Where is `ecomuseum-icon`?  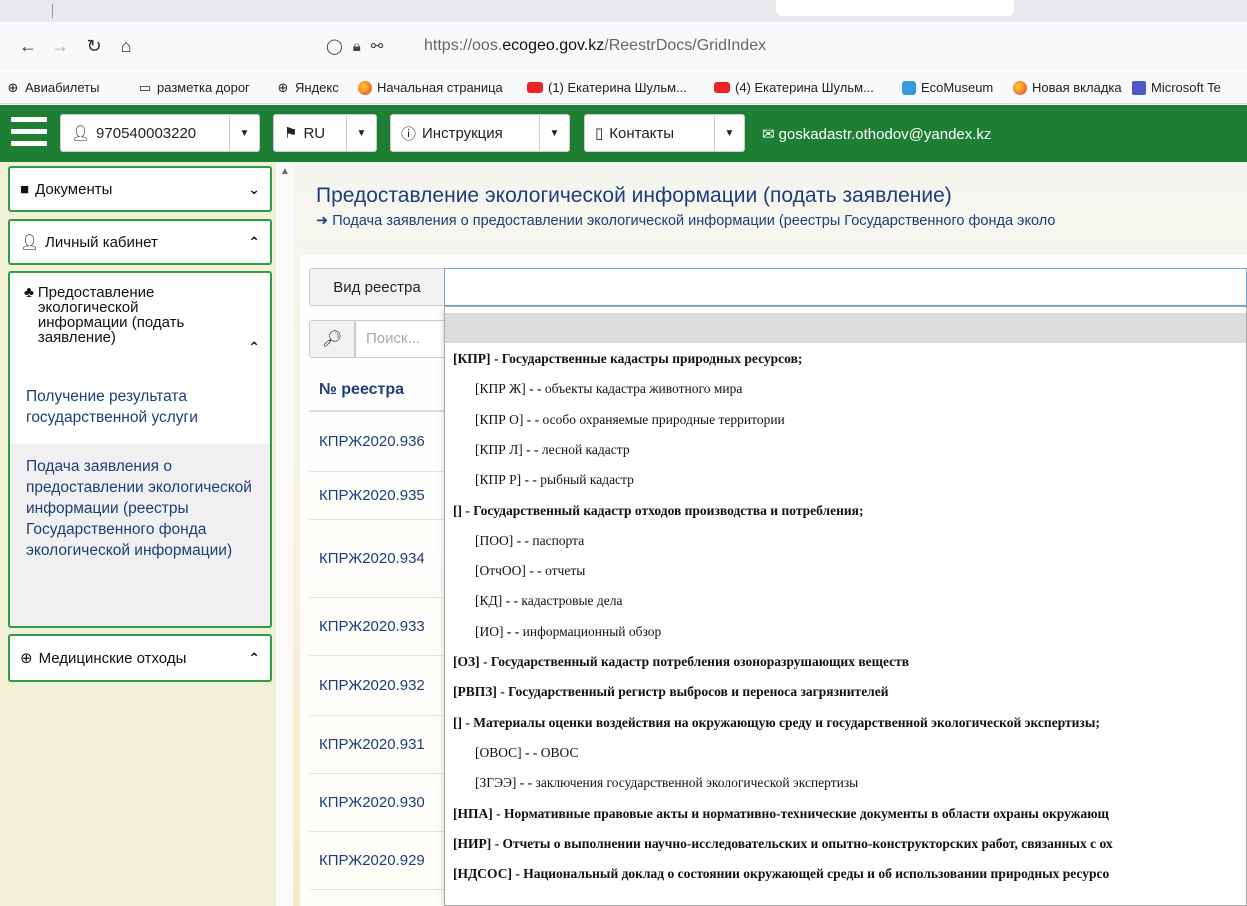 ecomuseum-icon is located at coordinates (909, 87).